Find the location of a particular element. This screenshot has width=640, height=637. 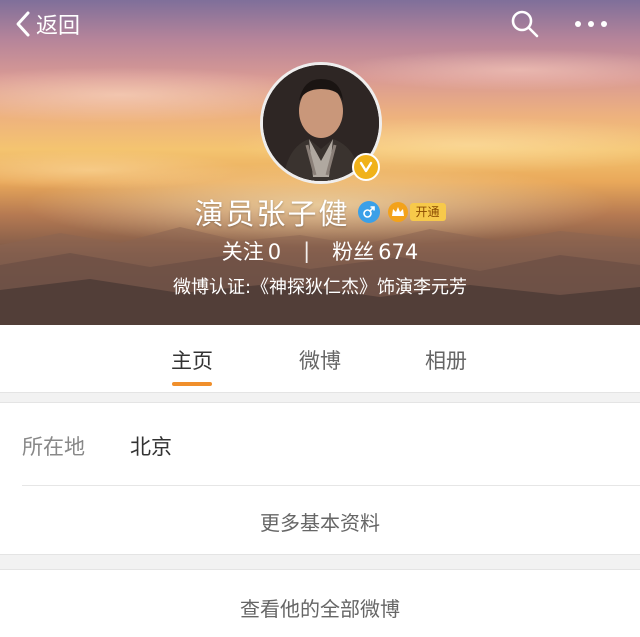

vip-open-label: 开通 is located at coordinates (427, 212).